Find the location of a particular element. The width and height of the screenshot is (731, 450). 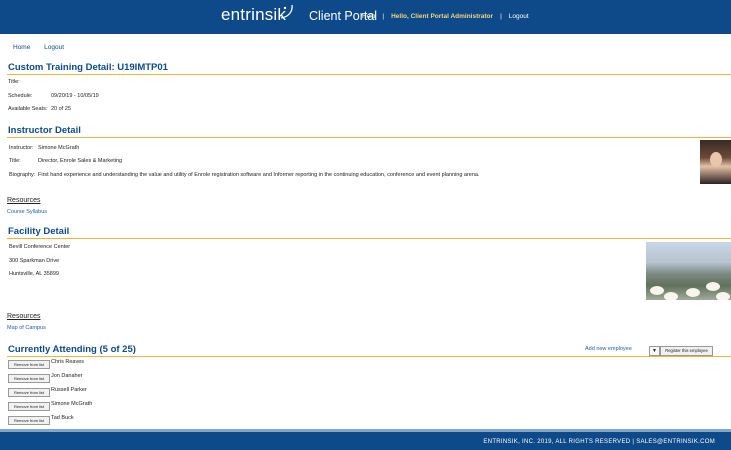

instructor-title: Director, Enrole Sales & Marketing is located at coordinates (80, 161).